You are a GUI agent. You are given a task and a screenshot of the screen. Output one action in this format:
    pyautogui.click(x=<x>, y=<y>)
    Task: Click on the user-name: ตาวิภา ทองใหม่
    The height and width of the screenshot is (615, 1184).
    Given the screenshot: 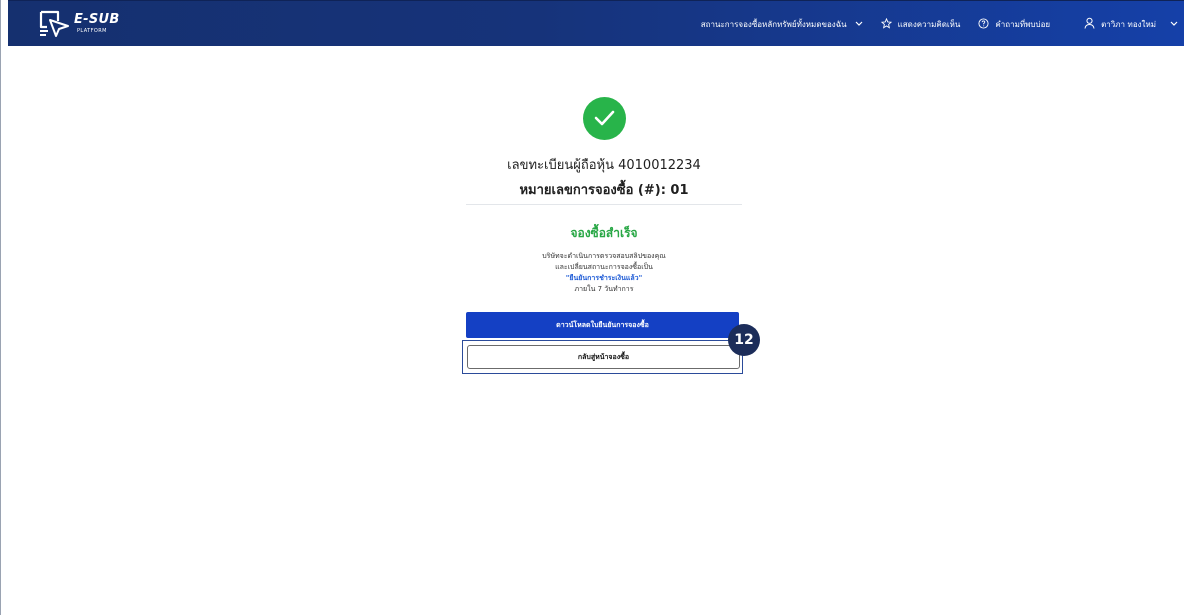 What is the action you would take?
    pyautogui.click(x=1128, y=24)
    